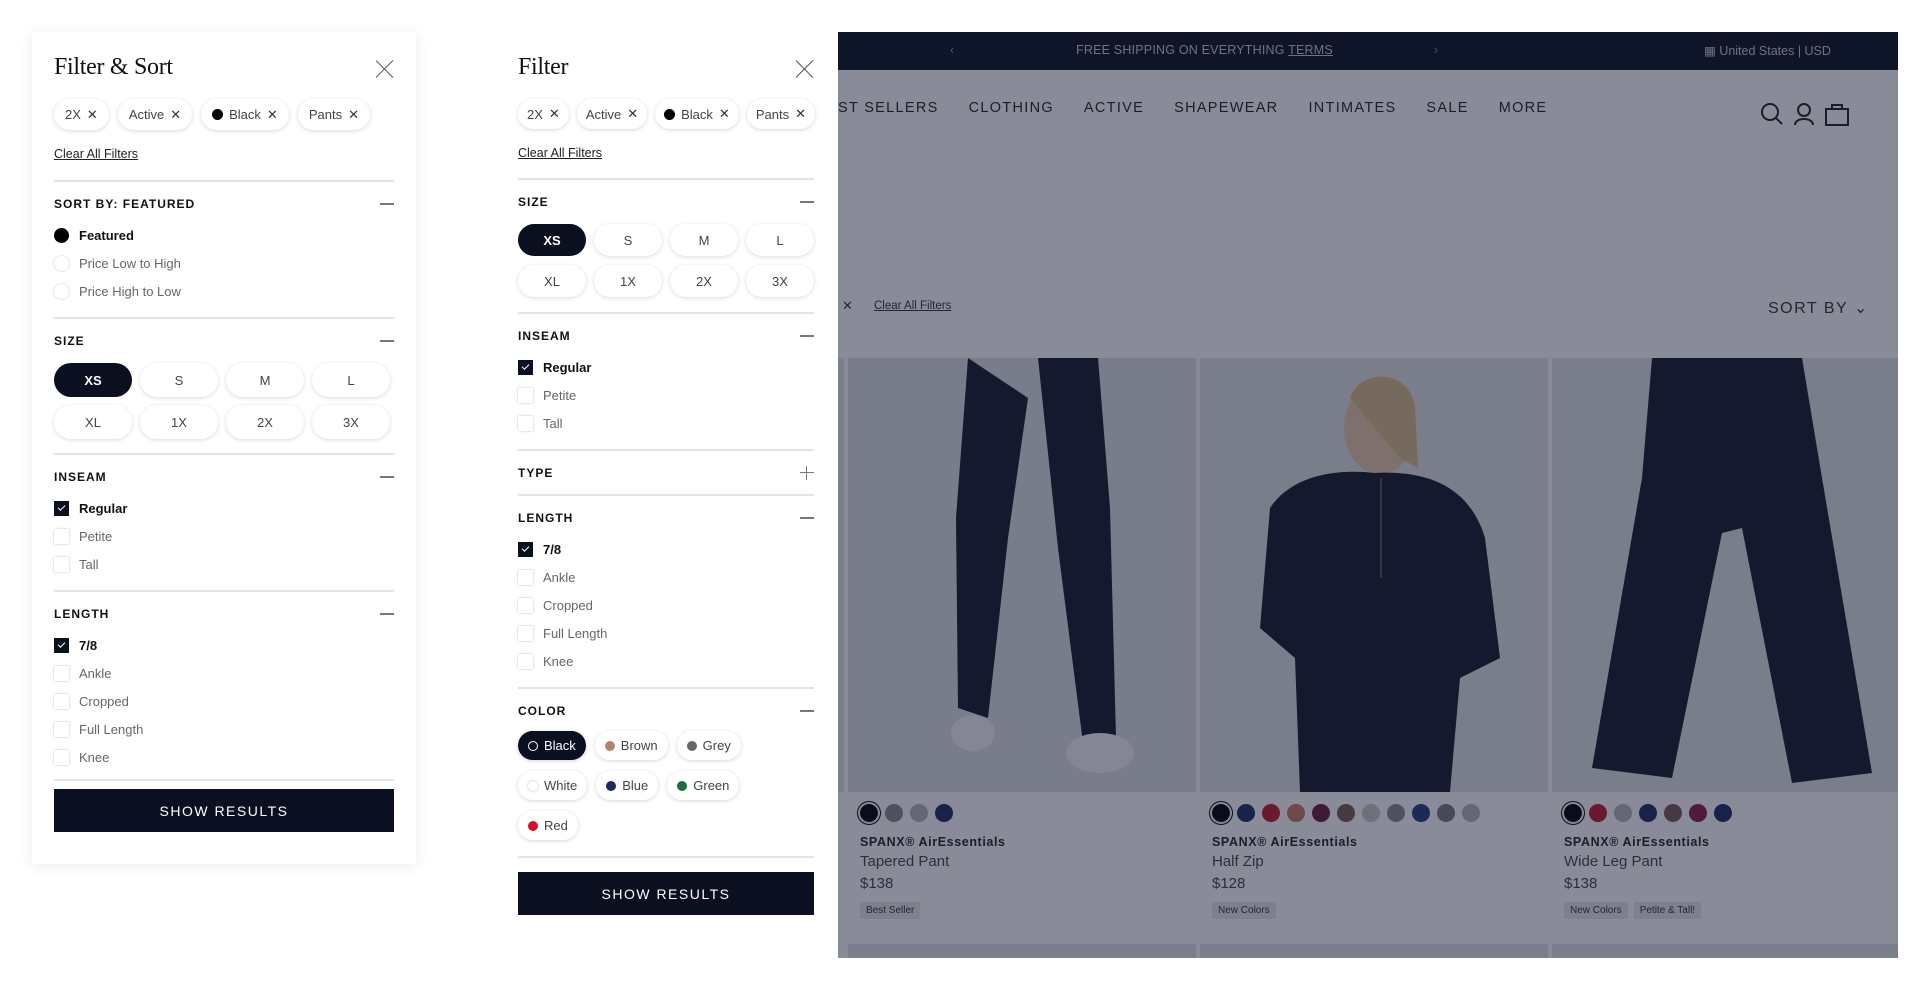  Describe the element at coordinates (627, 785) in the screenshot. I see `color-option: Blue` at that location.